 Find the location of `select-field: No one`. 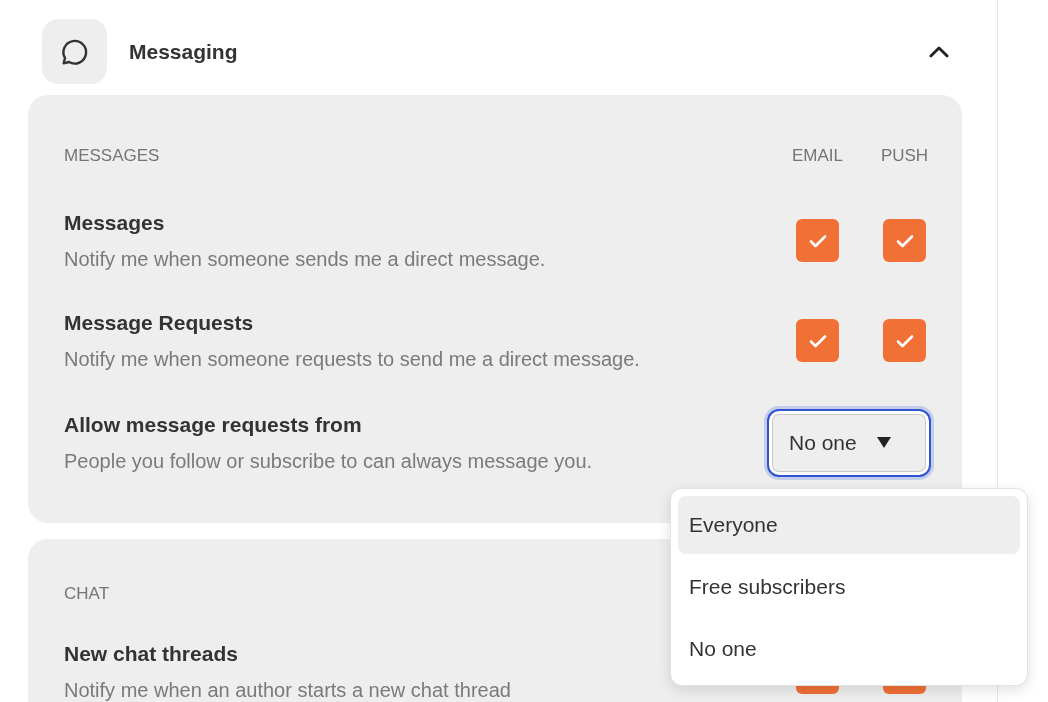

select-field: No one is located at coordinates (849, 442).